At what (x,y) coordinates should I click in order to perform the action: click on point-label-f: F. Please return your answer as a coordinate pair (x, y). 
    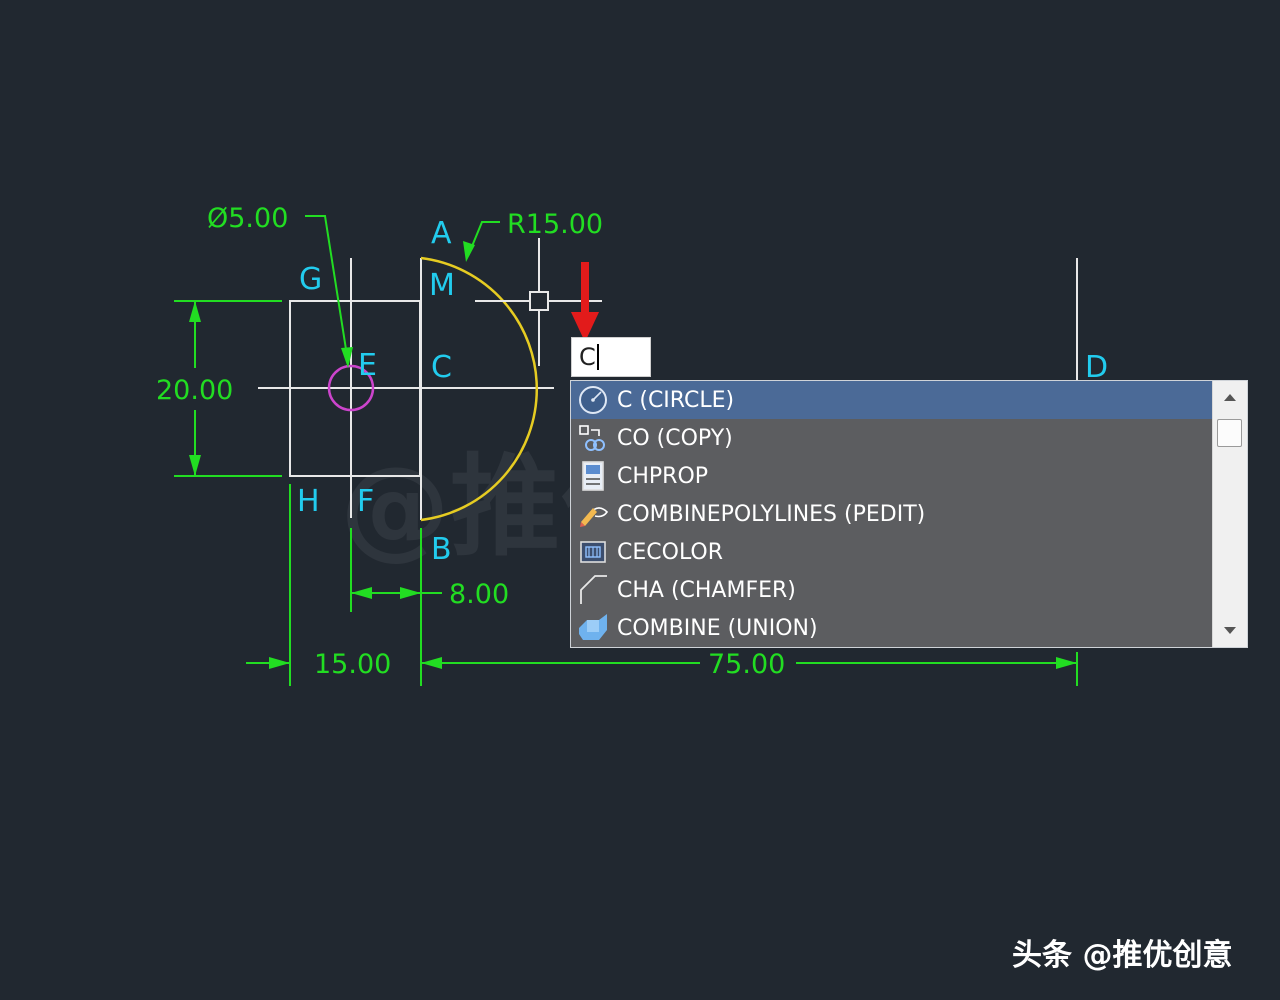
    Looking at the image, I should click on (365, 501).